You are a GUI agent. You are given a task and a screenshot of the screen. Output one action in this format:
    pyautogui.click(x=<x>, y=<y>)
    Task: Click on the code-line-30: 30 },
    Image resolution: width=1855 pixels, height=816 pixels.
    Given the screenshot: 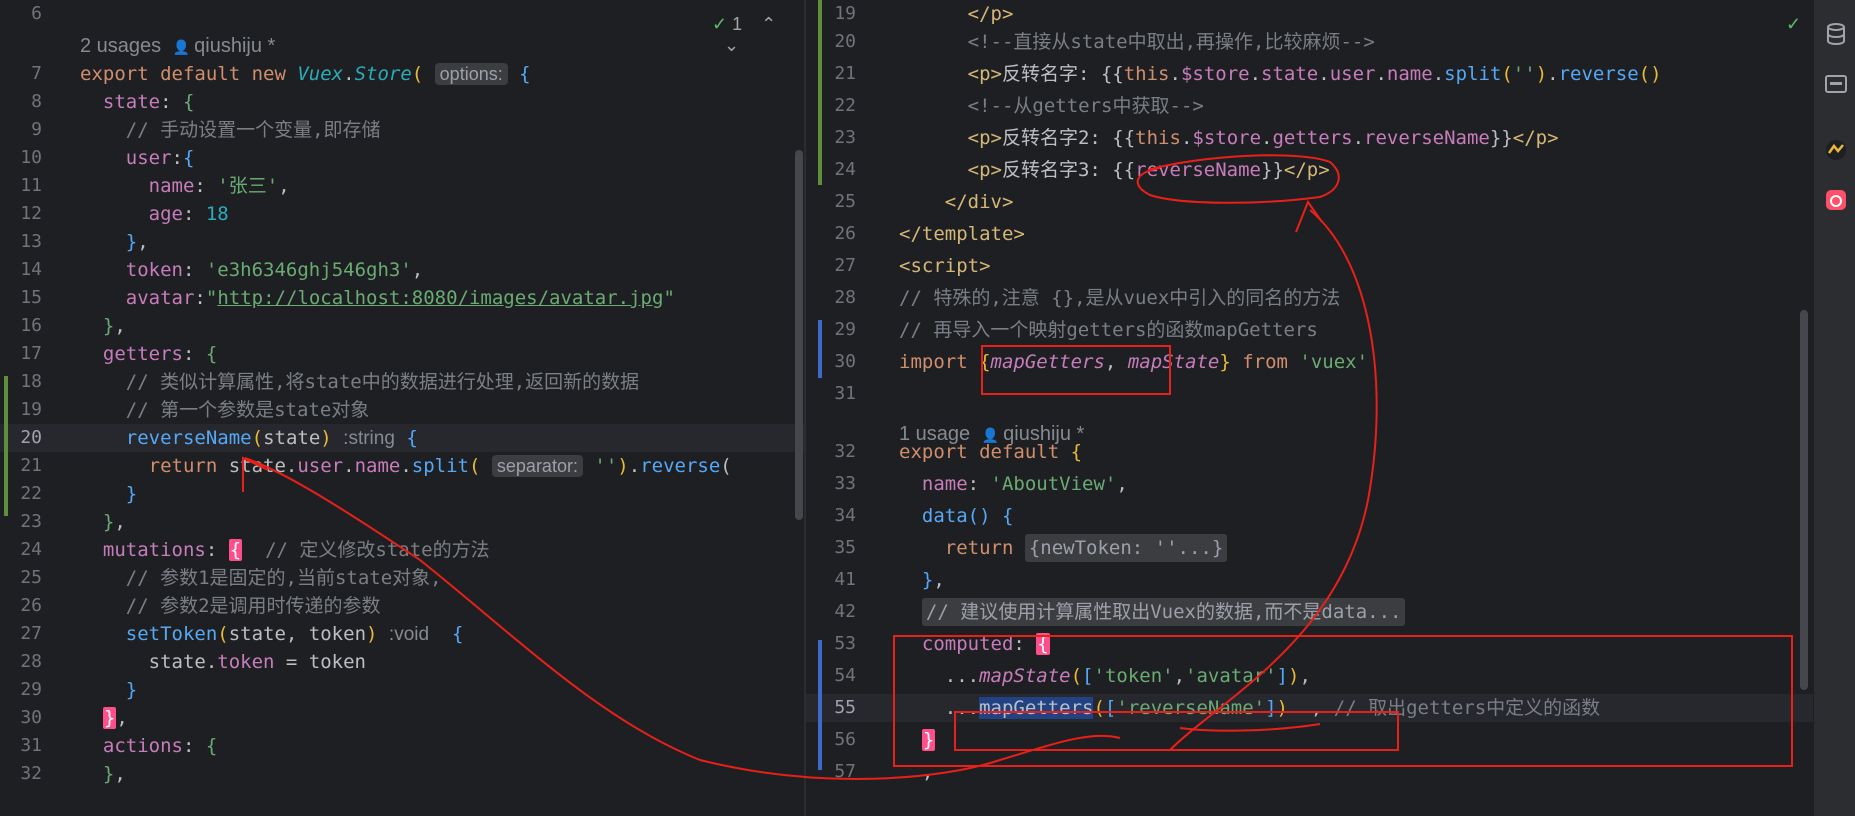 What is the action you would take?
    pyautogui.click(x=402, y=718)
    